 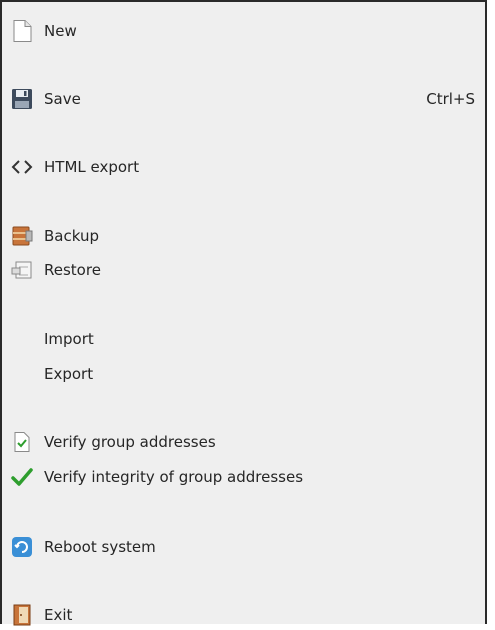 What do you see at coordinates (242, 374) in the screenshot?
I see `menu-item-export: Export` at bounding box center [242, 374].